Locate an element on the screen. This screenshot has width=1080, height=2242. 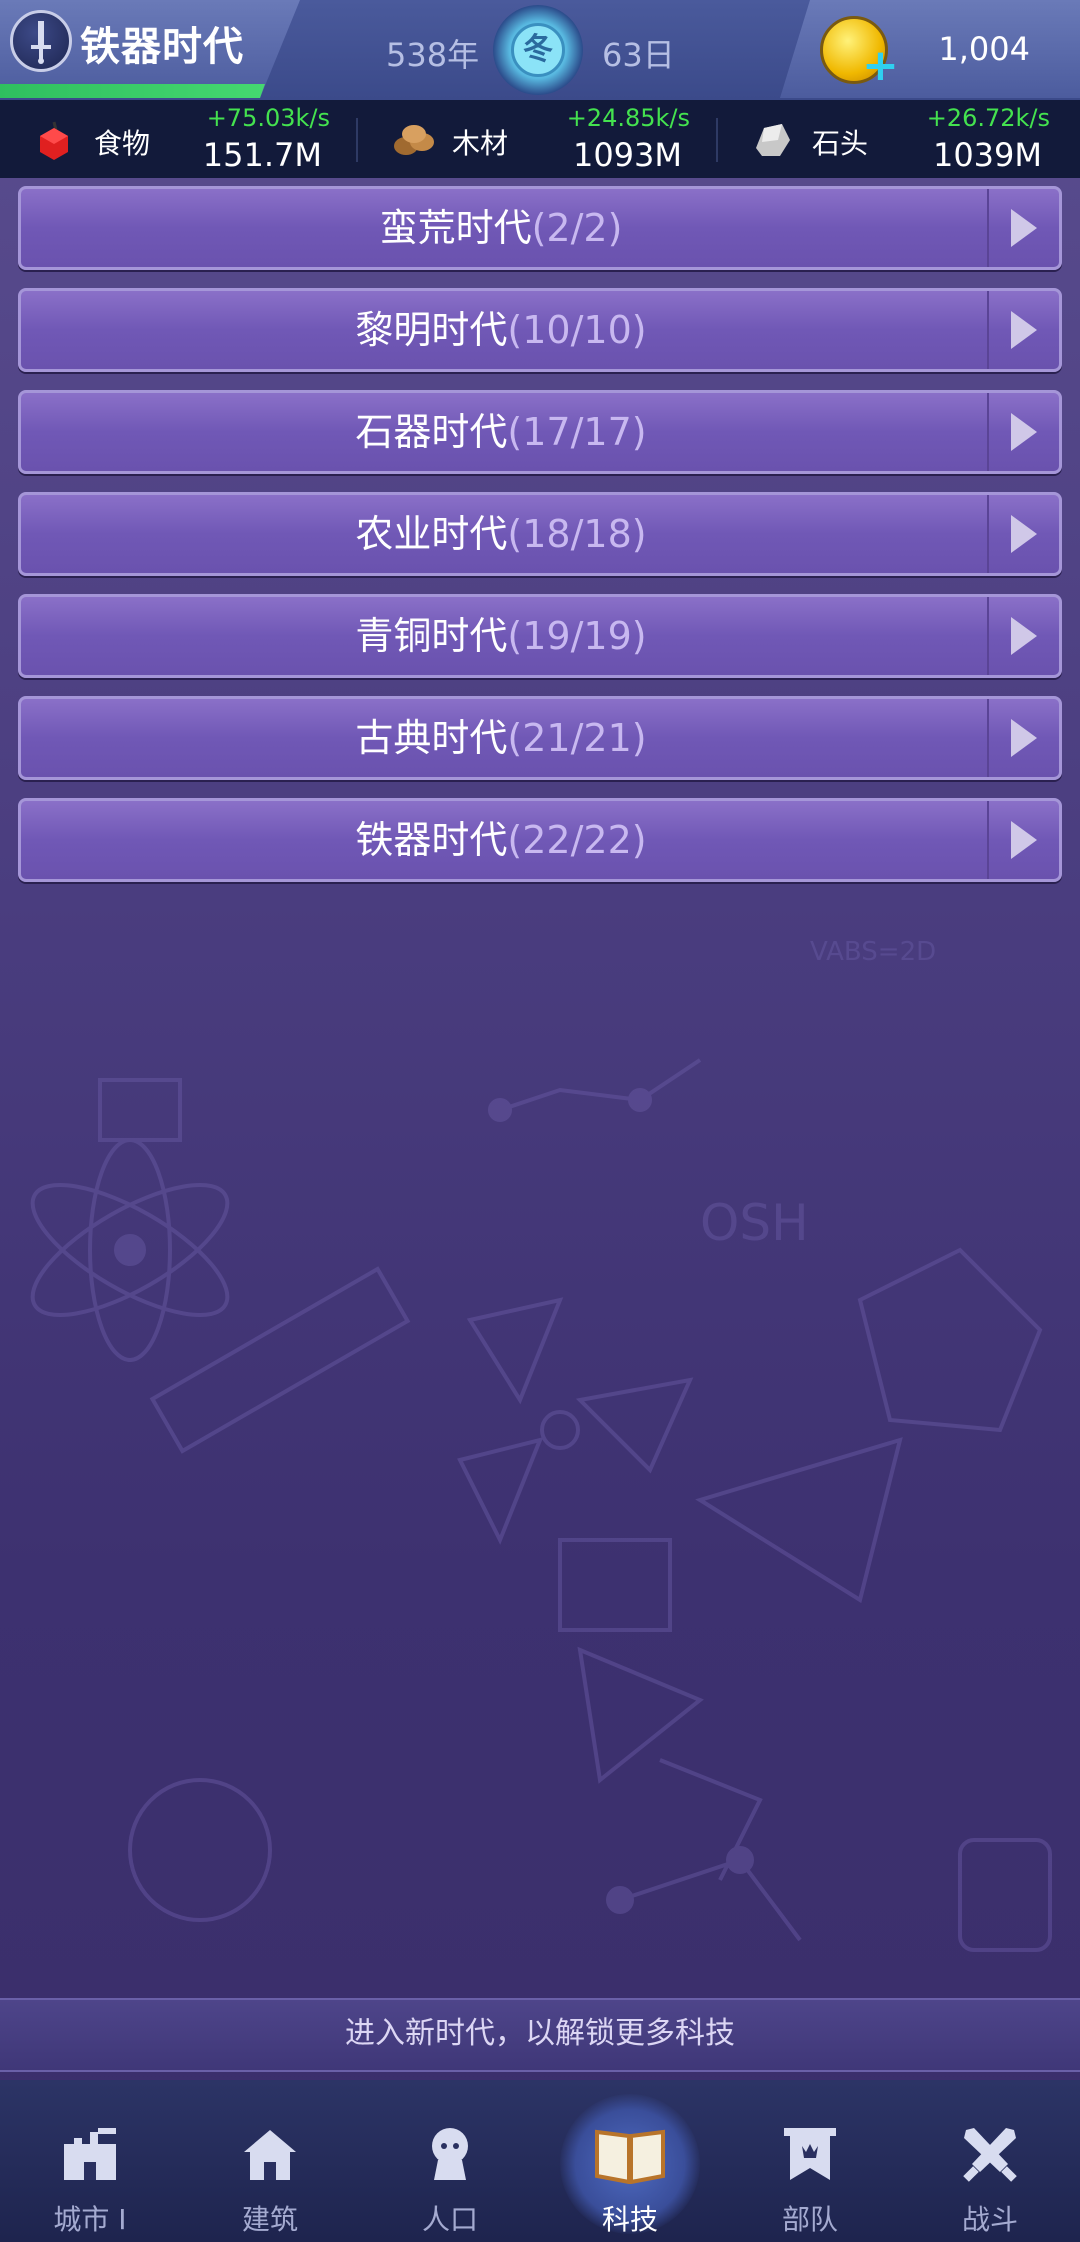
era-row: 古典时代(21/21) is located at coordinates (540, 738).